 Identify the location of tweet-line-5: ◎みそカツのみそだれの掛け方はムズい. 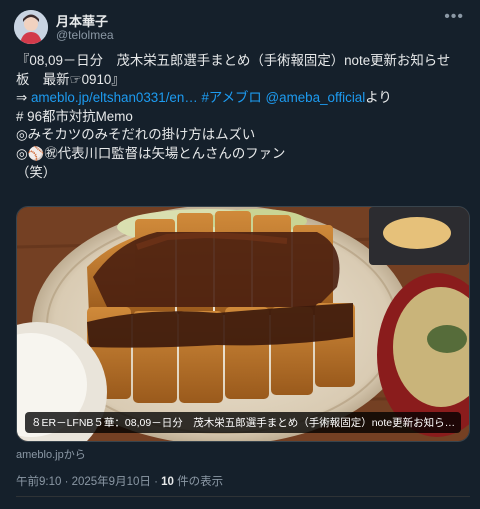
(136, 135).